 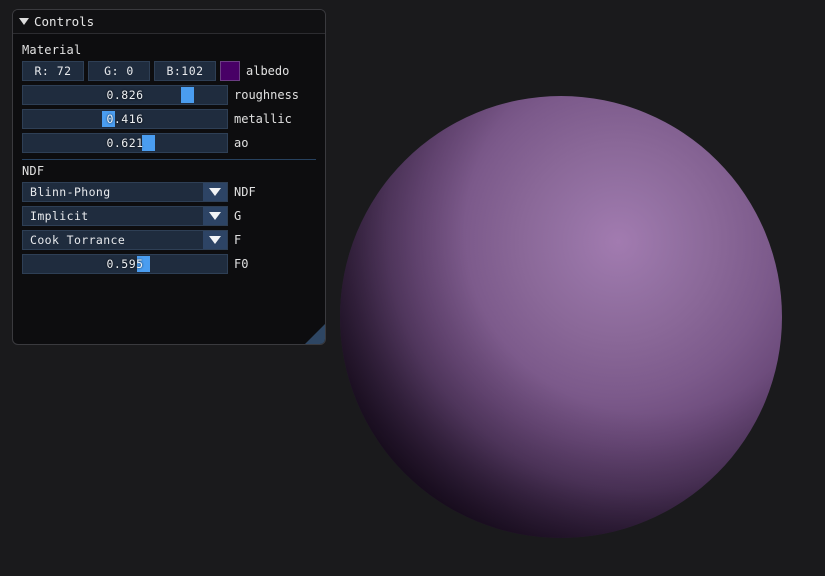 What do you see at coordinates (70, 192) in the screenshot?
I see `ndf-dropdown-value: Blinn-Phong` at bounding box center [70, 192].